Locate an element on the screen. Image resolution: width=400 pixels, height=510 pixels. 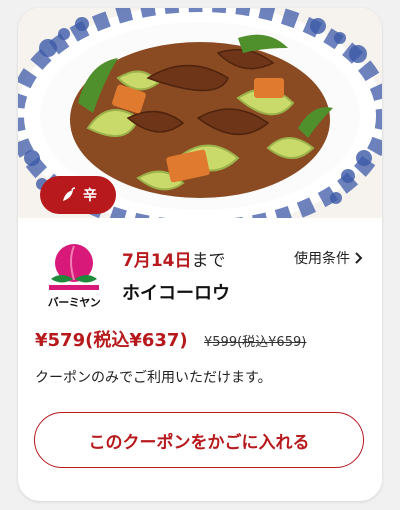
coupon-price: ¥579(税込¥637) is located at coordinates (111, 340).